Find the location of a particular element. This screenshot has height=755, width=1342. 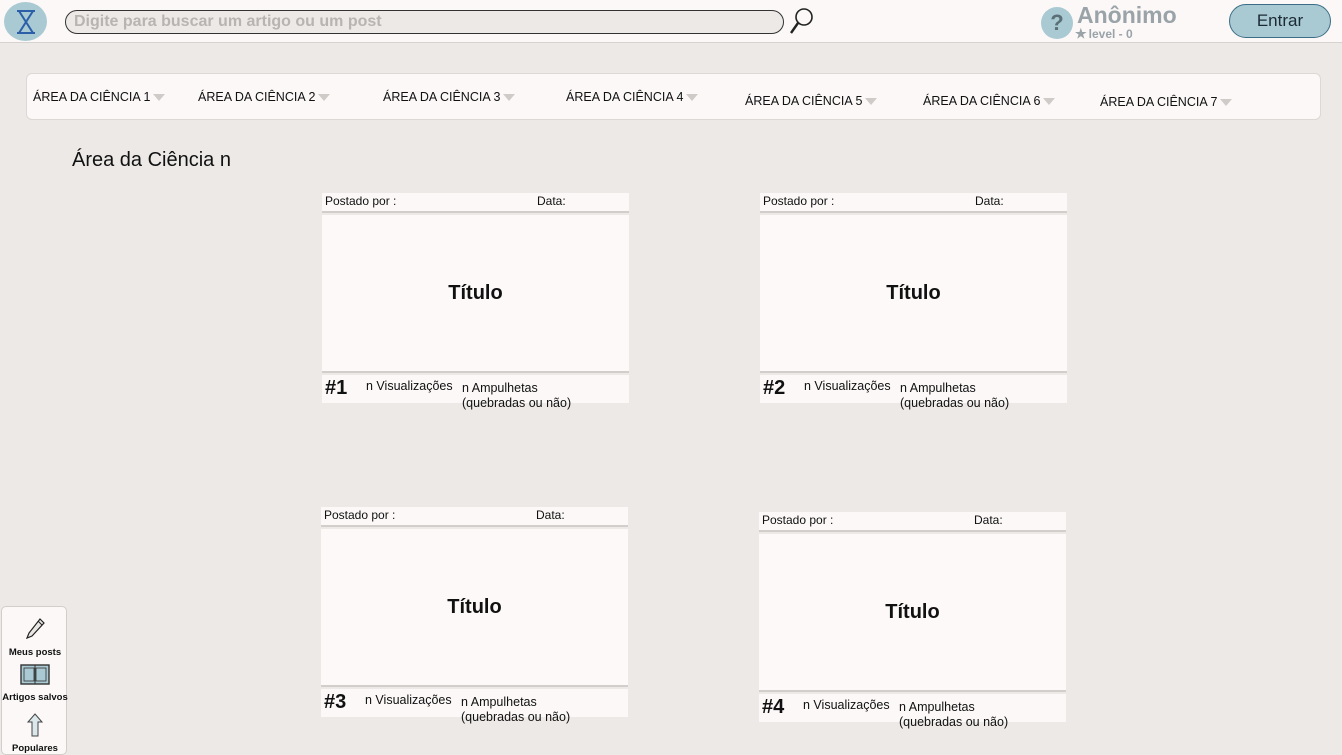

saved-articles-label: Artigos salvos is located at coordinates (35, 697).